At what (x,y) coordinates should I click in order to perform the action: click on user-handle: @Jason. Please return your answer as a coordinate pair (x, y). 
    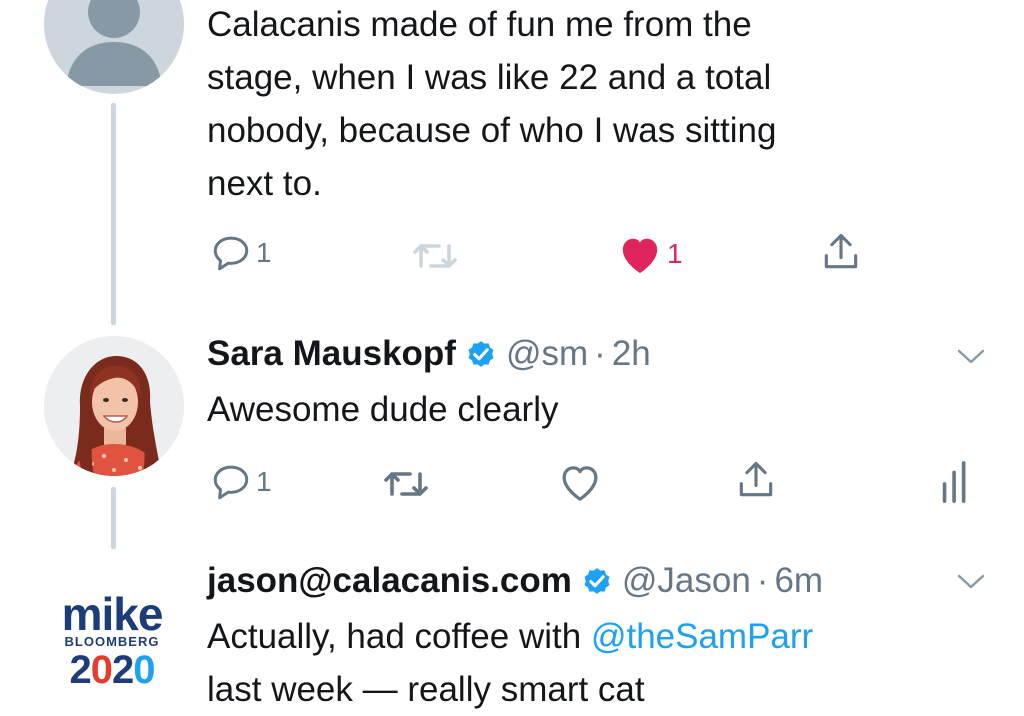
    Looking at the image, I should click on (686, 581).